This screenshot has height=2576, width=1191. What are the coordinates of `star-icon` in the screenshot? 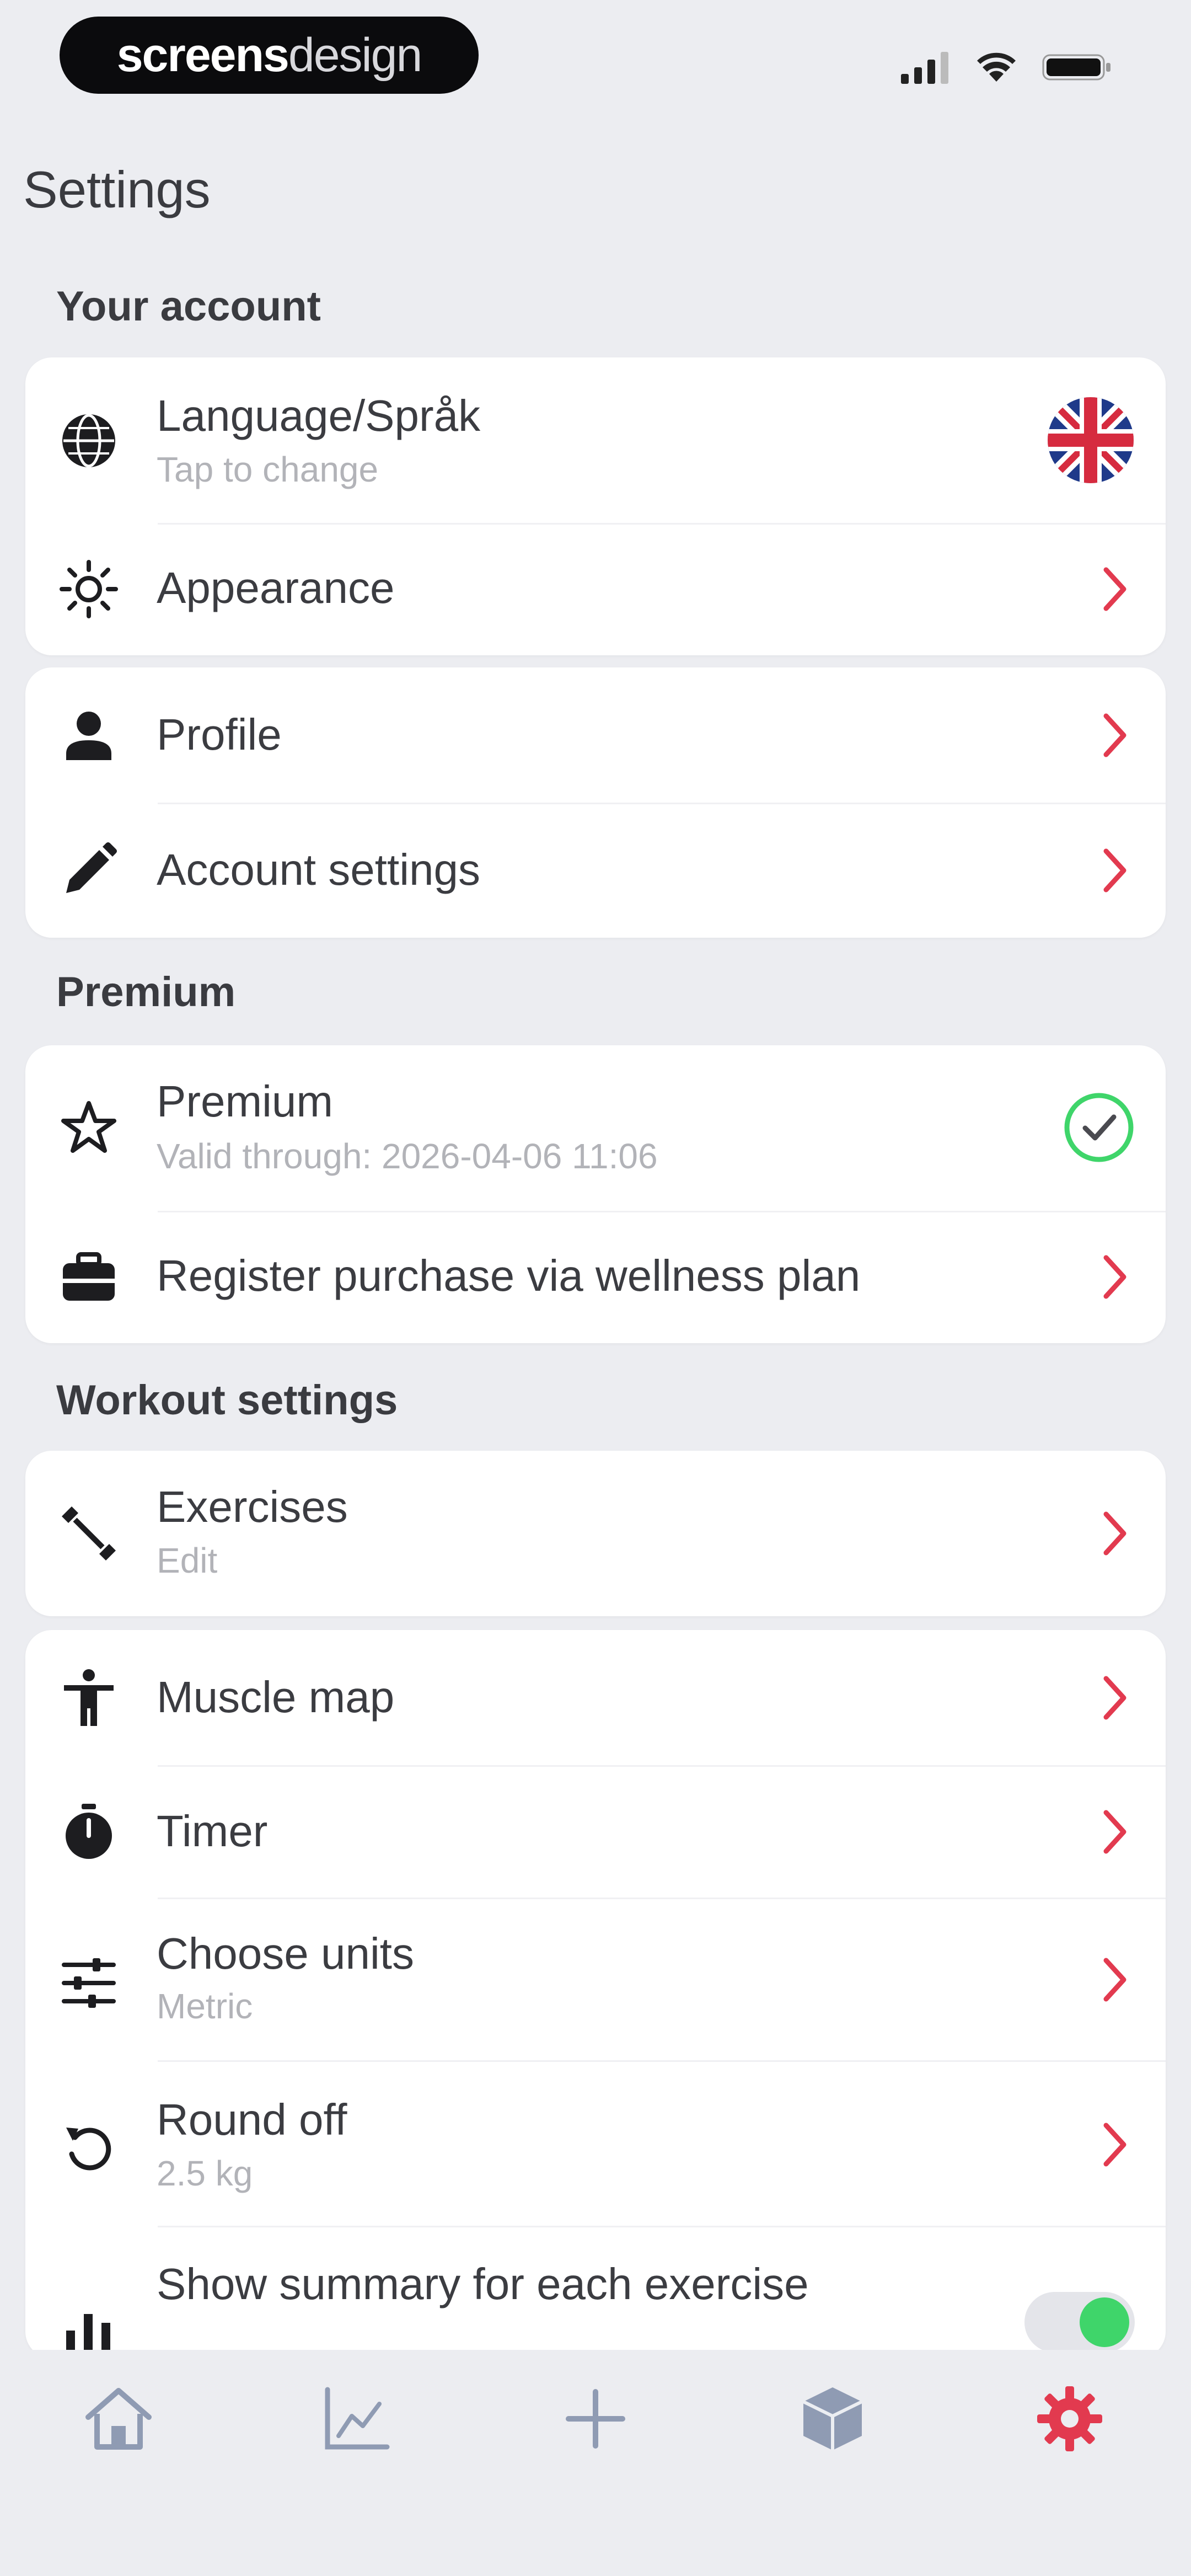 It's located at (88, 1128).